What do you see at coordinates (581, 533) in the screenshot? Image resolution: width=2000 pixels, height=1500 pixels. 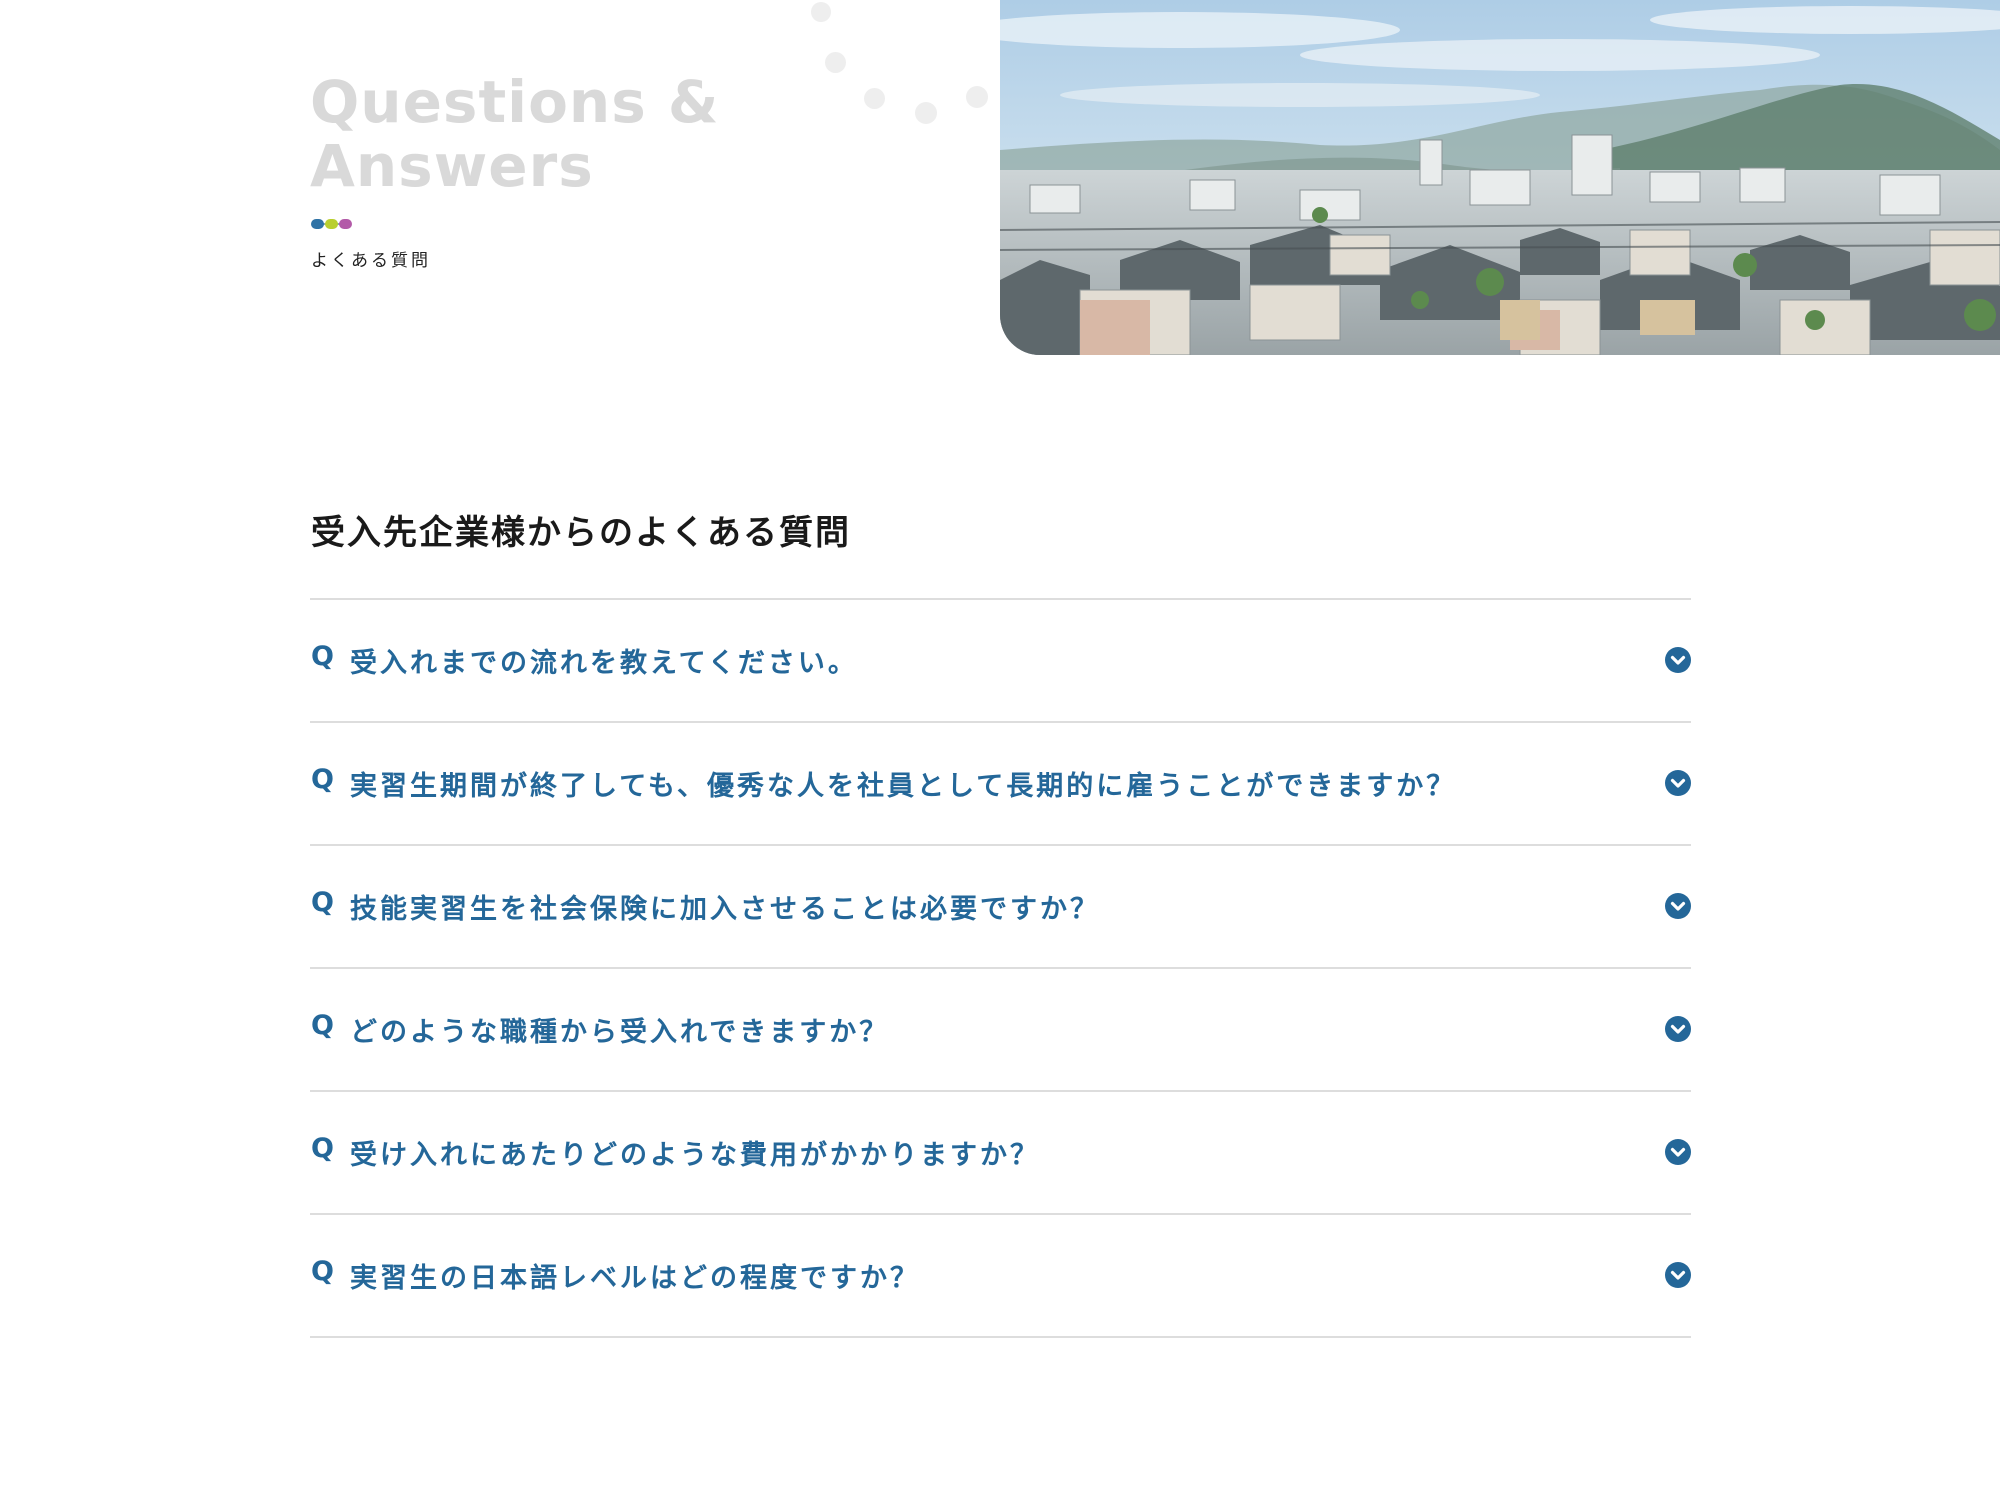 I see `faq-section-title: 受入先企業様からのよくある質問` at bounding box center [581, 533].